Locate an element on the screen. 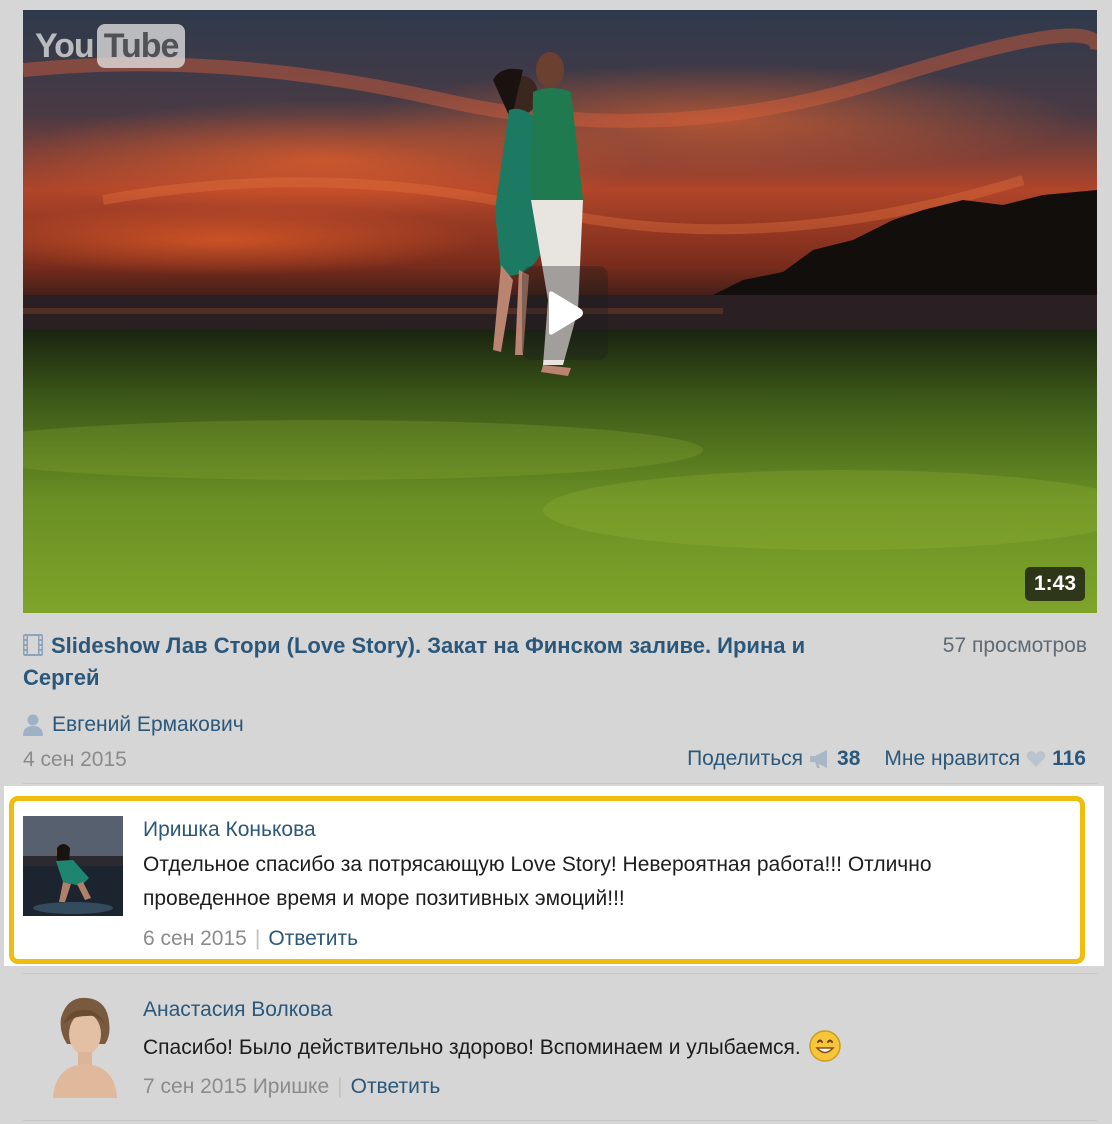 The width and height of the screenshot is (1112, 1124). comment-date: 6 сен 2015 is located at coordinates (195, 938).